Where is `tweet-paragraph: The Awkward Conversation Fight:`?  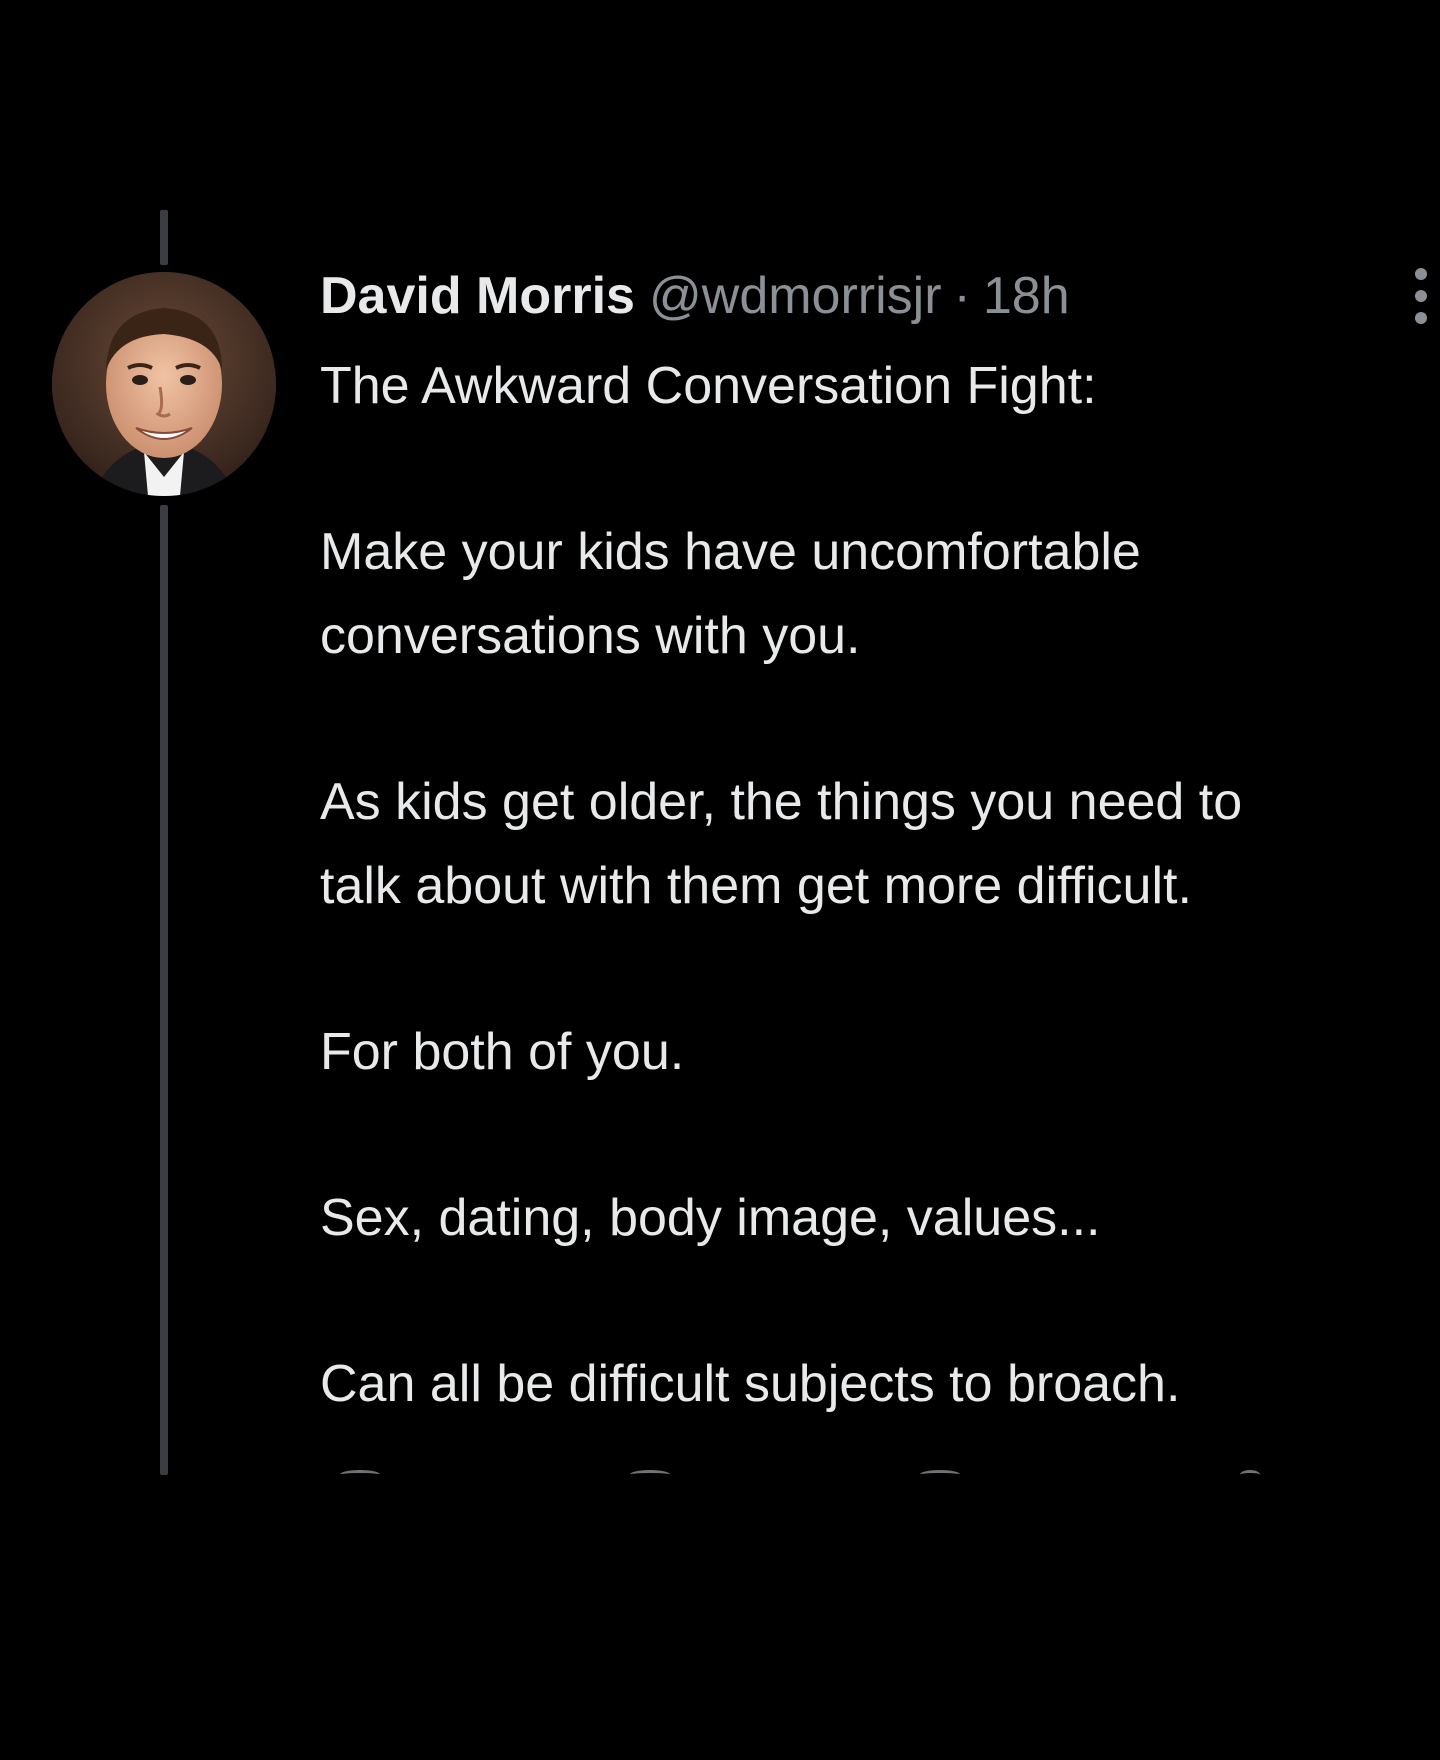 tweet-paragraph: The Awkward Conversation Fight: is located at coordinates (708, 386).